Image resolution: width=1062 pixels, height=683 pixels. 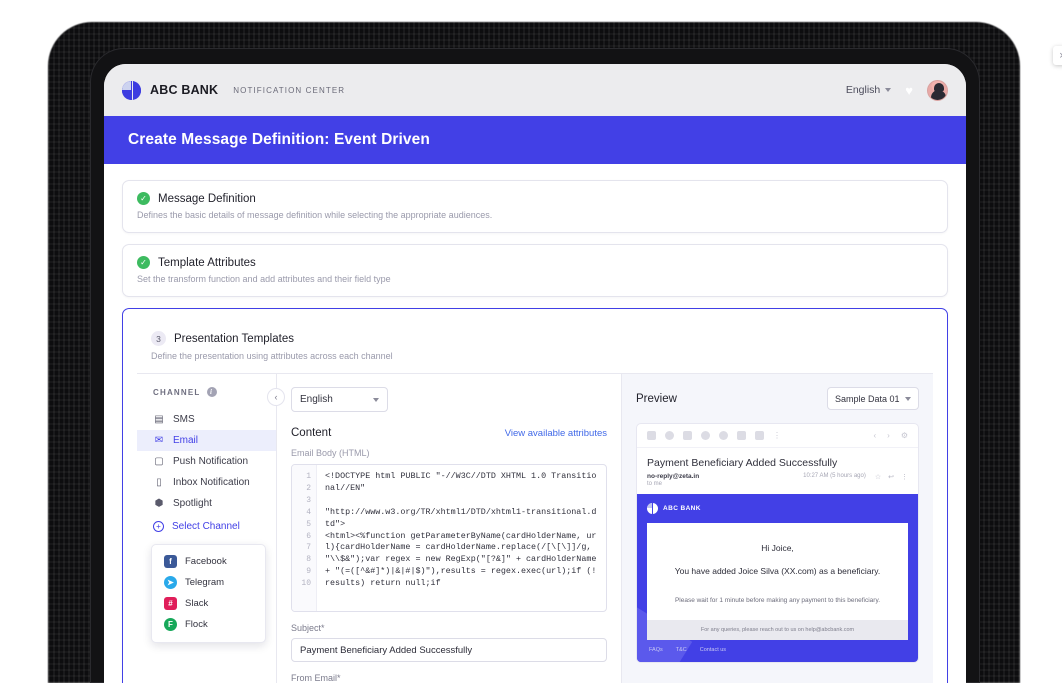 I want to click on step-header: ✓ Template Attributes, so click(x=535, y=262).